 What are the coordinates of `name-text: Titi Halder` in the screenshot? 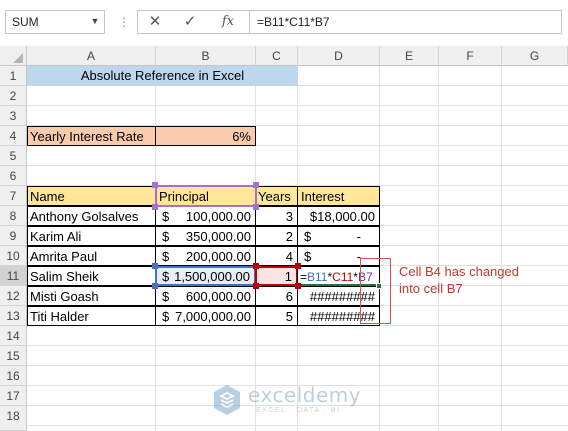 It's located at (59, 316).